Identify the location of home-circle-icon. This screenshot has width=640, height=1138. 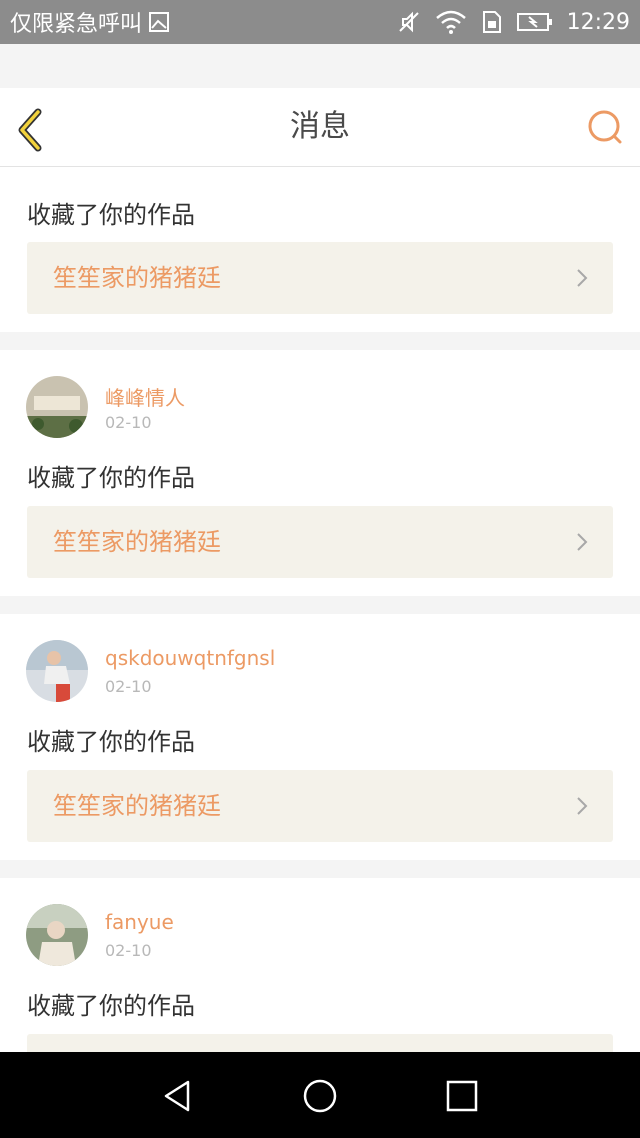
(320, 1096).